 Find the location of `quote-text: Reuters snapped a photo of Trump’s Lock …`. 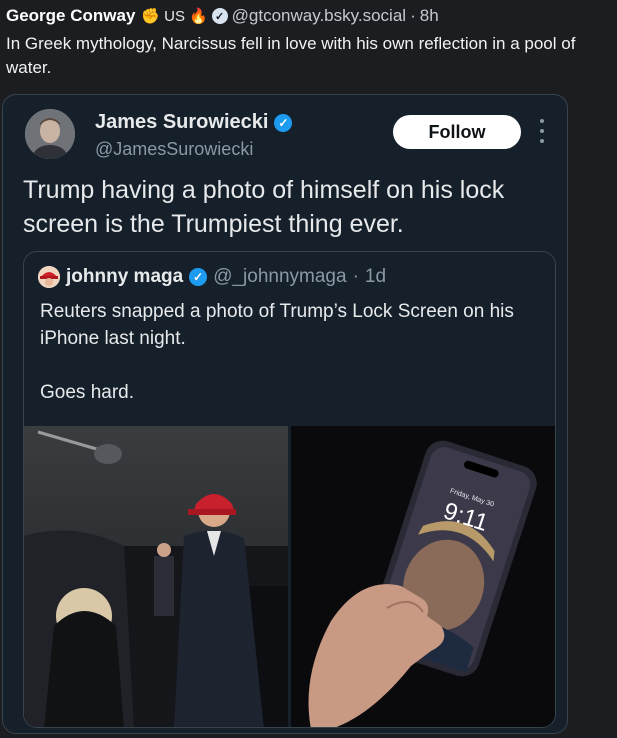

quote-text: Reuters snapped a photo of Trump’s Lock … is located at coordinates (277, 352).